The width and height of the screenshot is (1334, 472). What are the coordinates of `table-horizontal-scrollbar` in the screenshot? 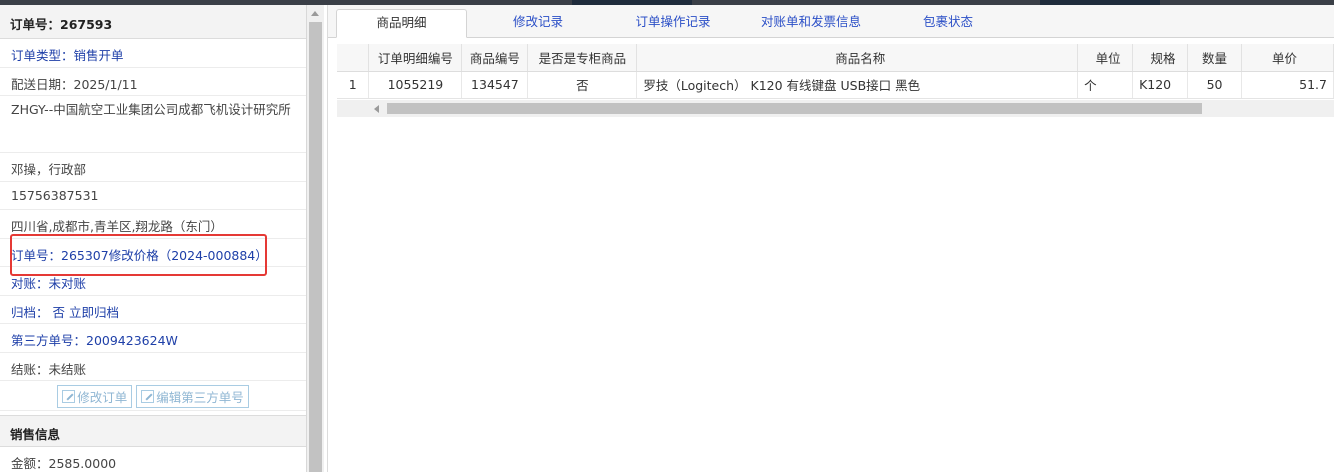 It's located at (835, 108).